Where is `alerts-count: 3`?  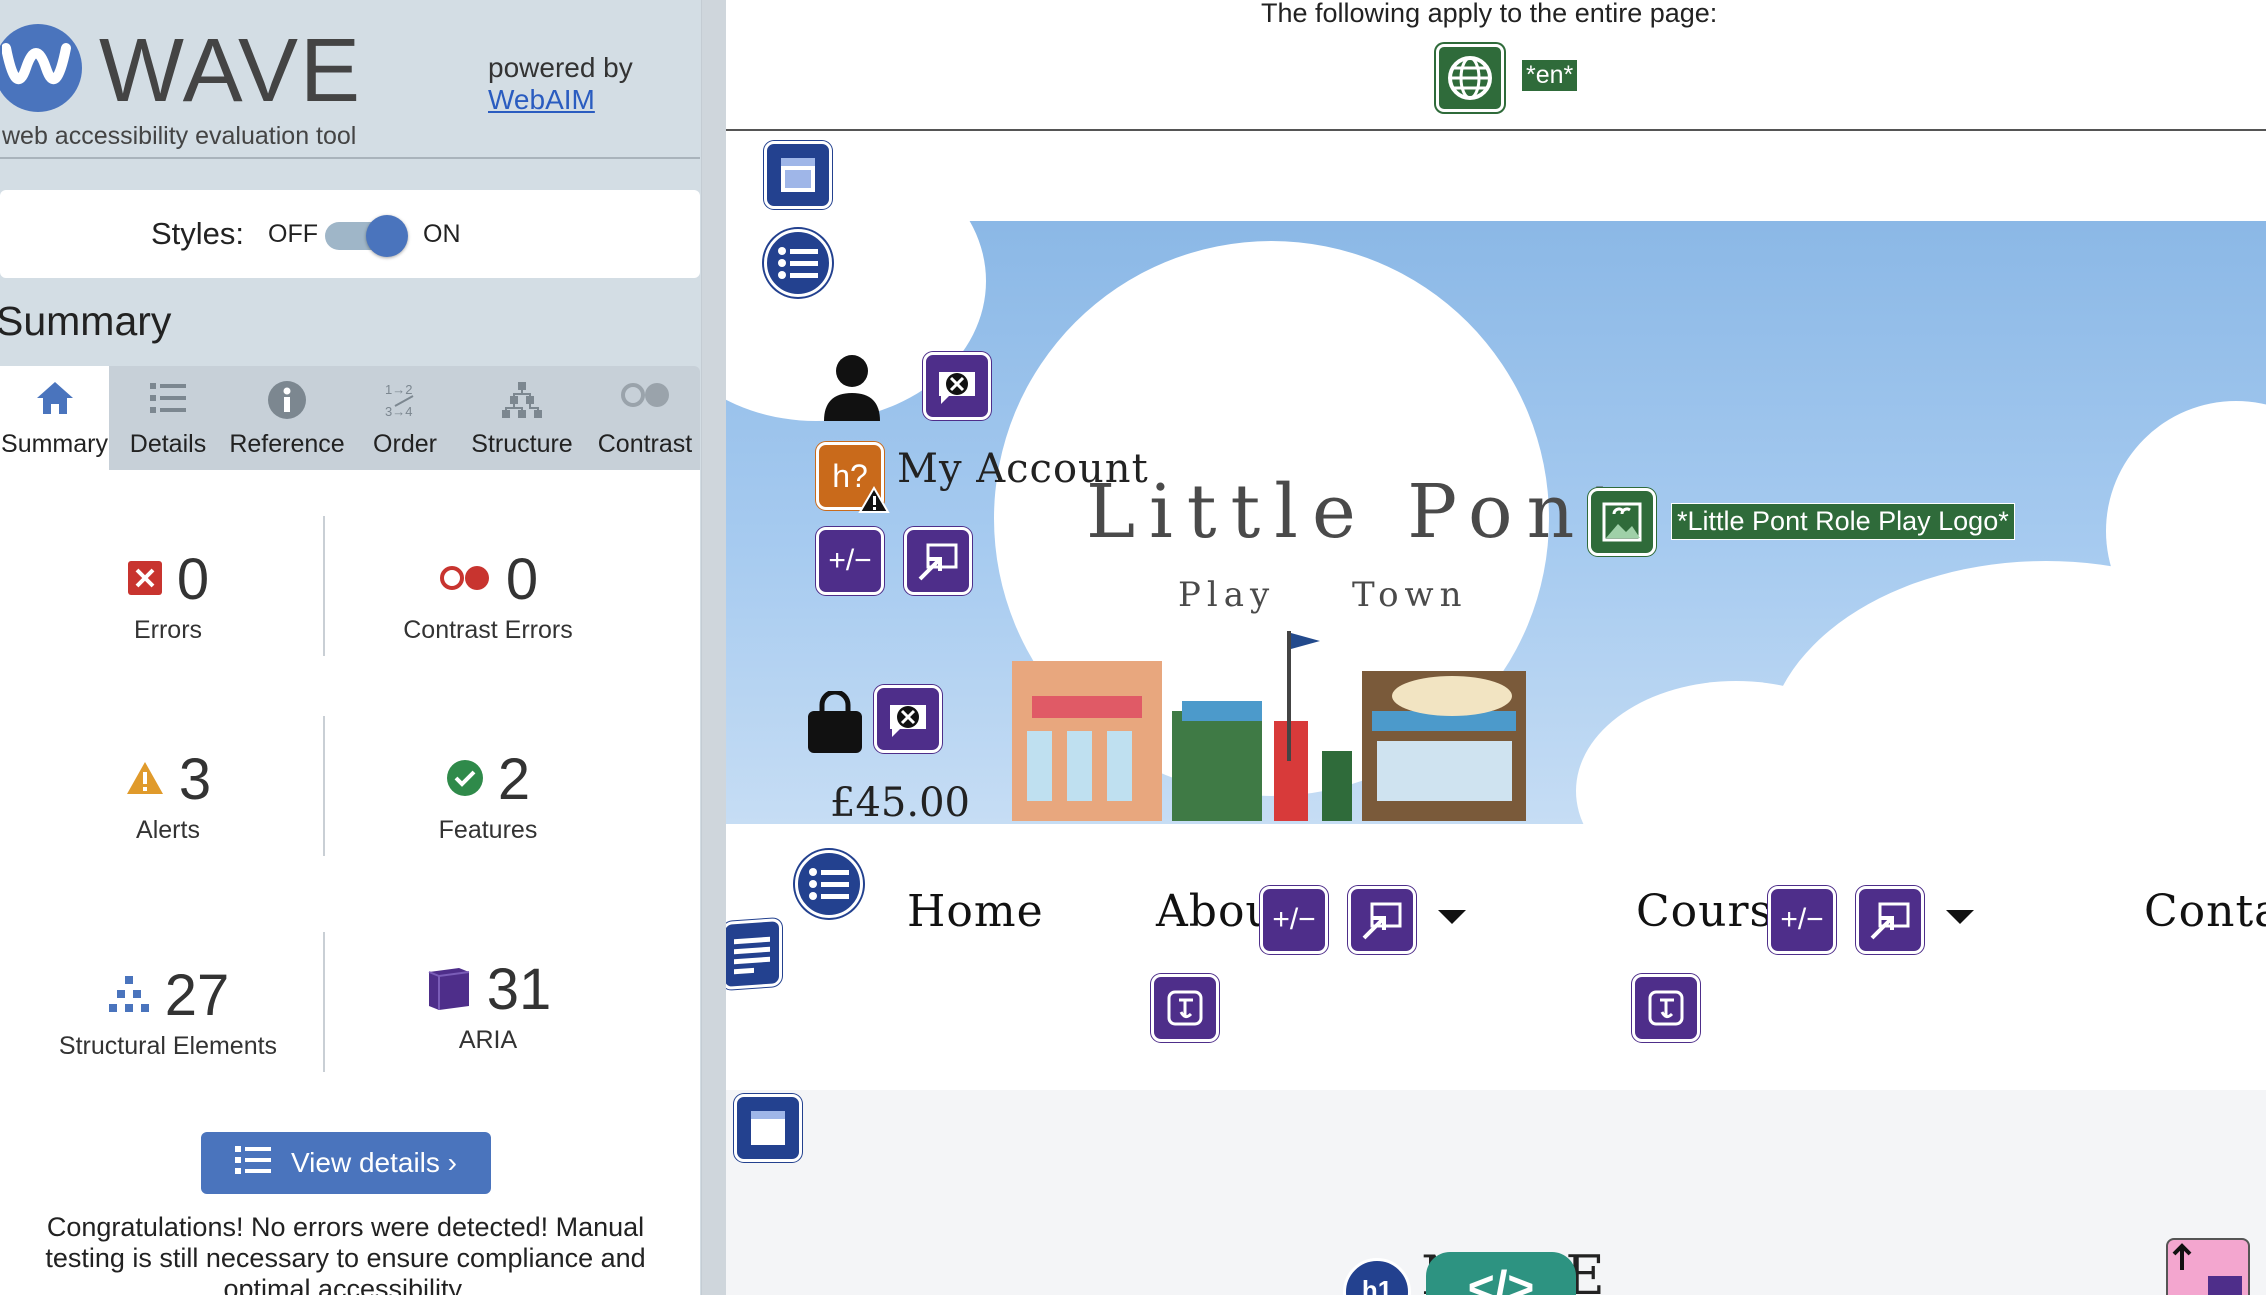
alerts-count: 3 is located at coordinates (195, 779).